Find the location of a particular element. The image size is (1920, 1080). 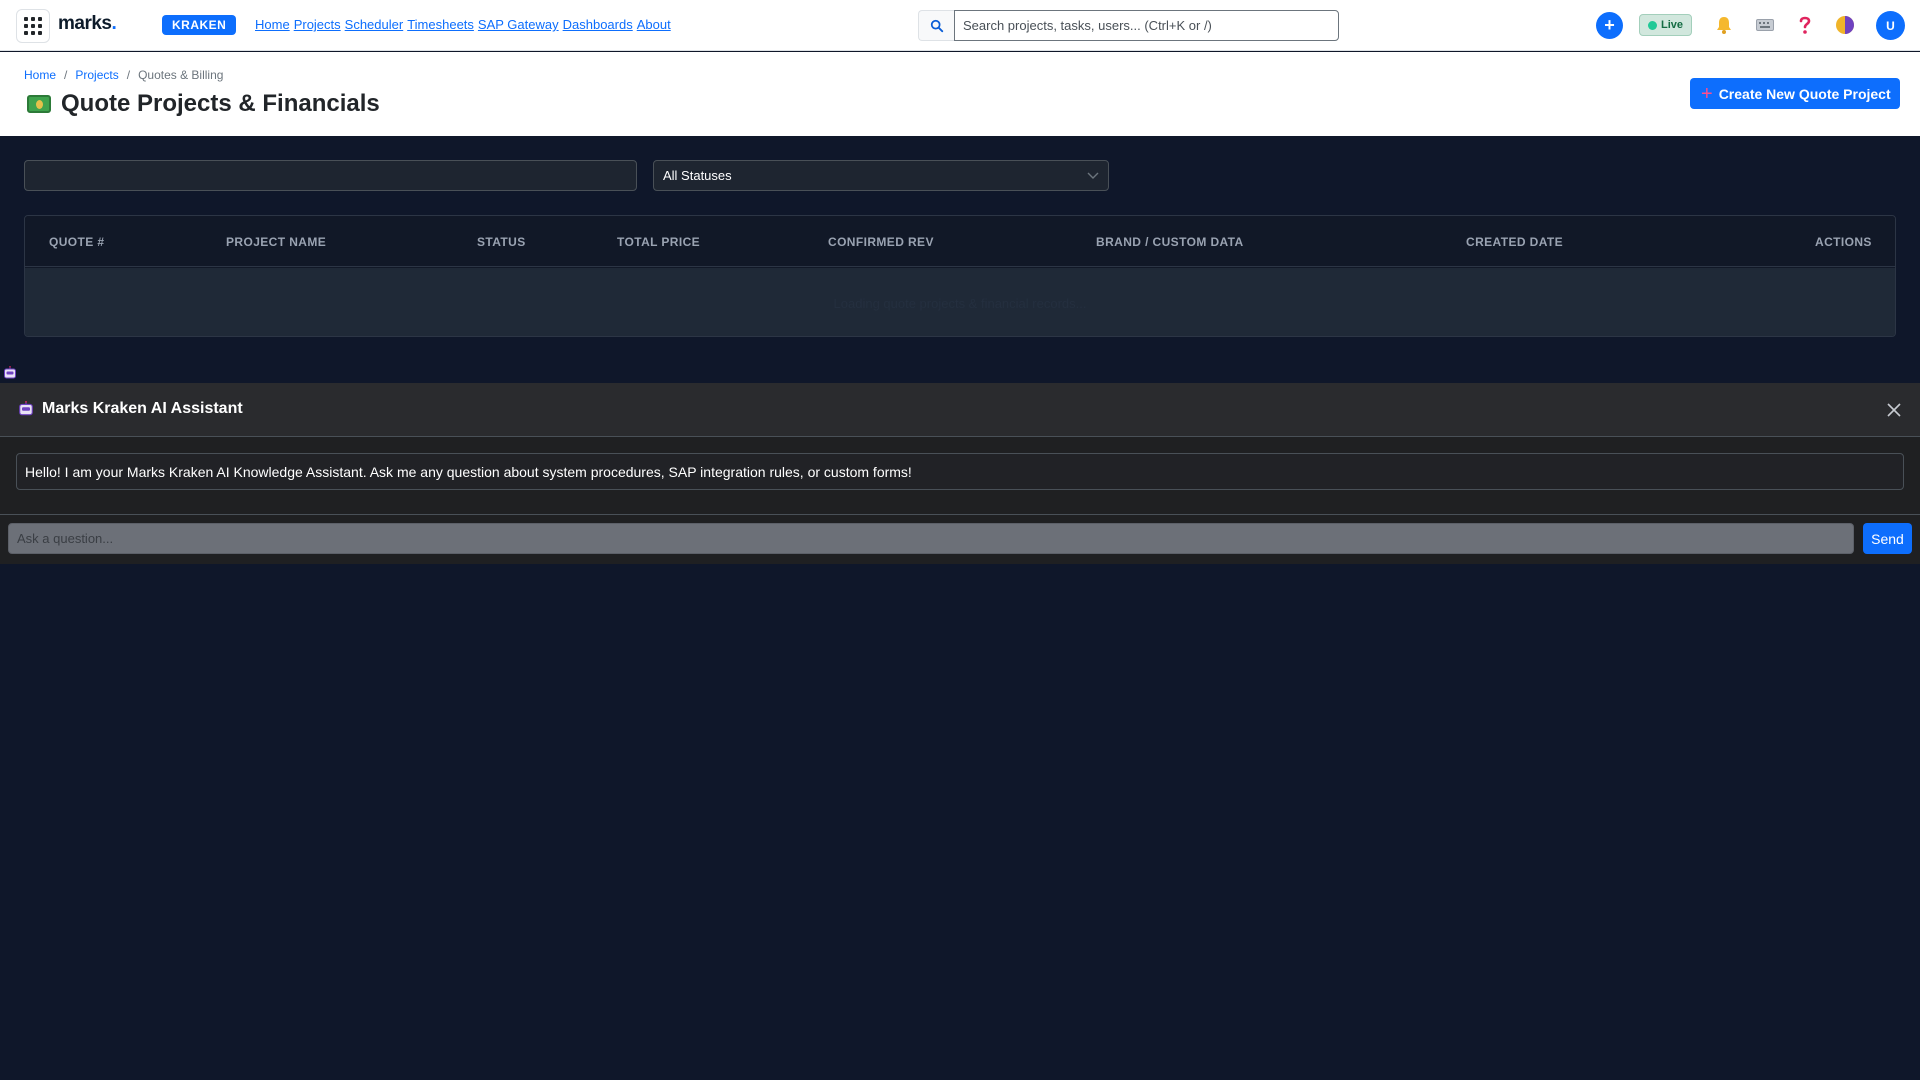

column-header-actions: ACTIONS is located at coordinates (1843, 242).